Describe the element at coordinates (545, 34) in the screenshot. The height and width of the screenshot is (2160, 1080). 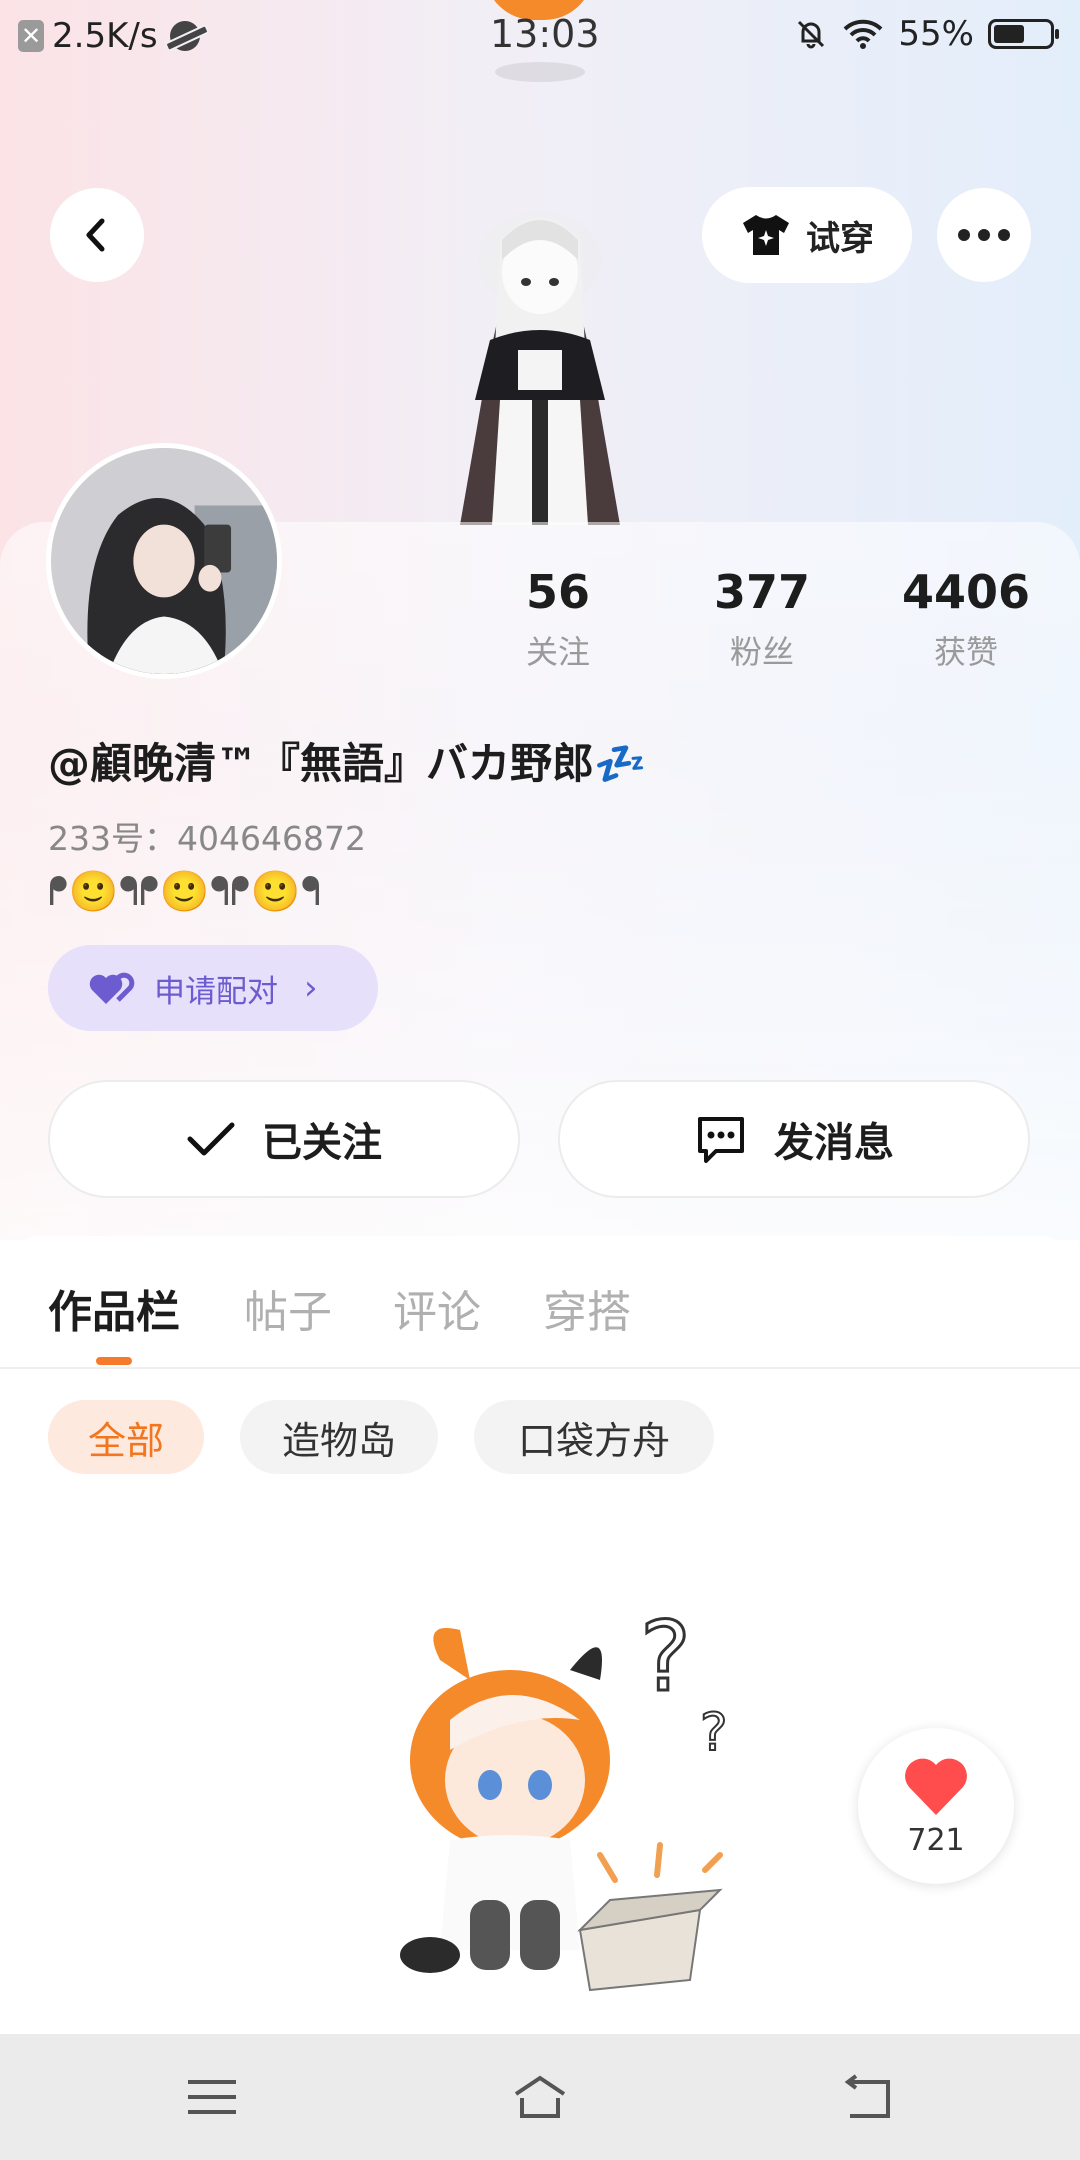
I see `clock: 13:03` at that location.